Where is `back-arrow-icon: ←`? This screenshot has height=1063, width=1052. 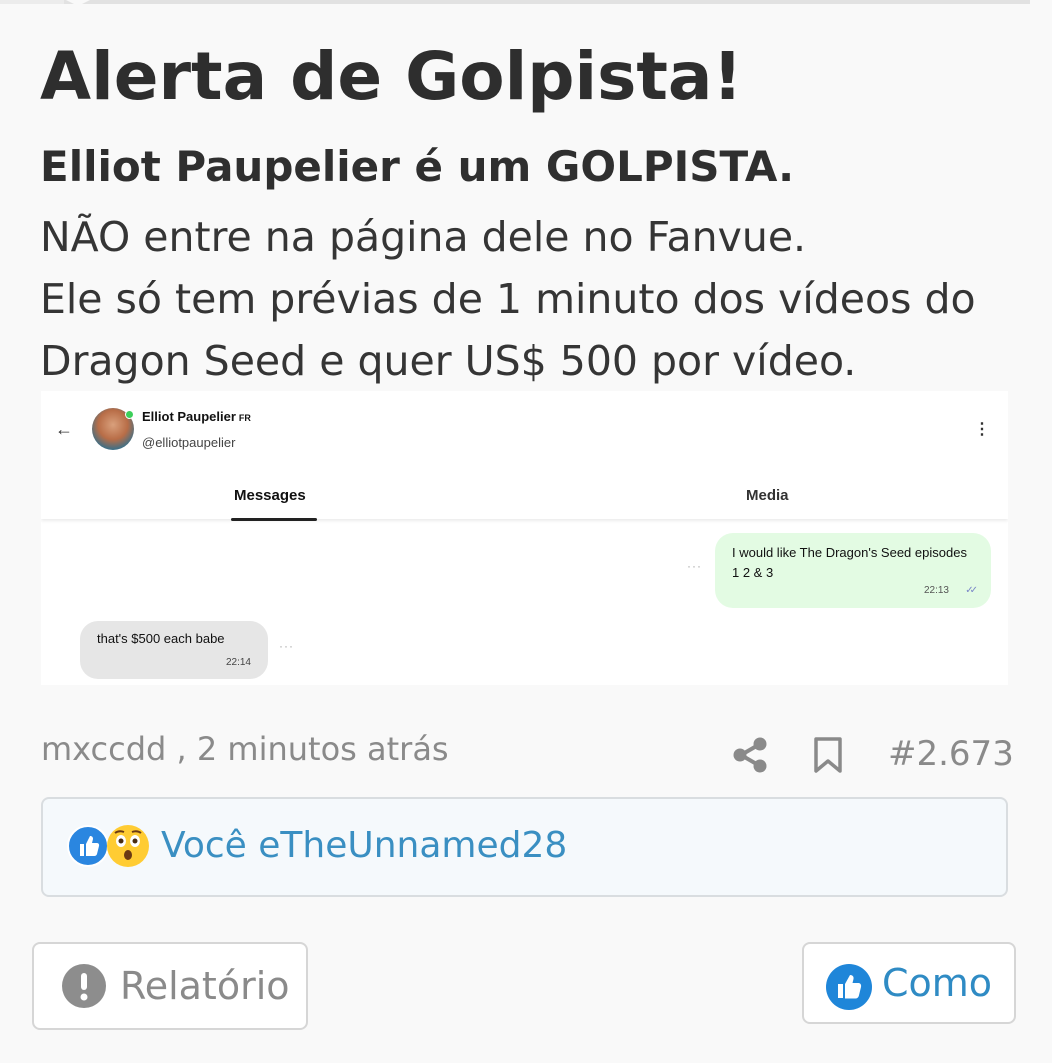
back-arrow-icon: ← is located at coordinates (64, 429).